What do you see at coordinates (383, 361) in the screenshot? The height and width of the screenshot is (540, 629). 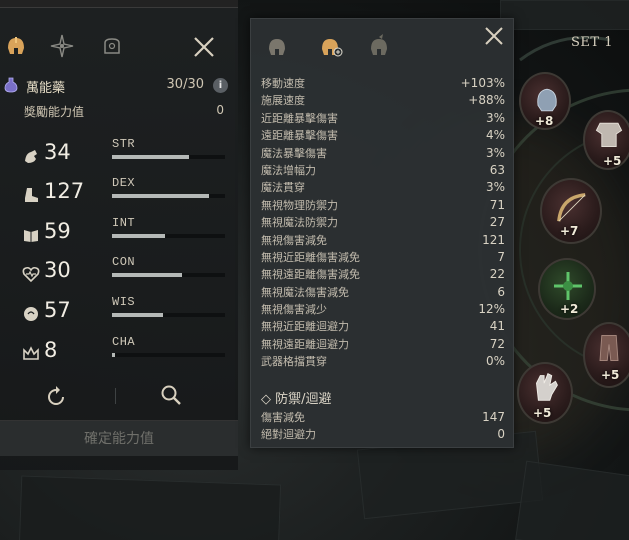 I see `stat-detail-row: 武器格擋貫穿 0%` at bounding box center [383, 361].